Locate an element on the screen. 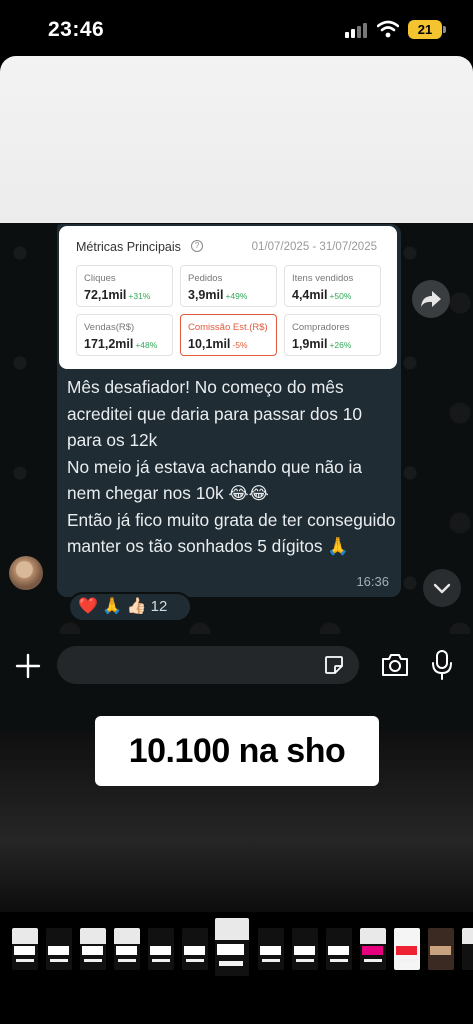 The width and height of the screenshot is (473, 1024). reaction-emojis: ❤️ 🙏 👍🏻 is located at coordinates (112, 606).